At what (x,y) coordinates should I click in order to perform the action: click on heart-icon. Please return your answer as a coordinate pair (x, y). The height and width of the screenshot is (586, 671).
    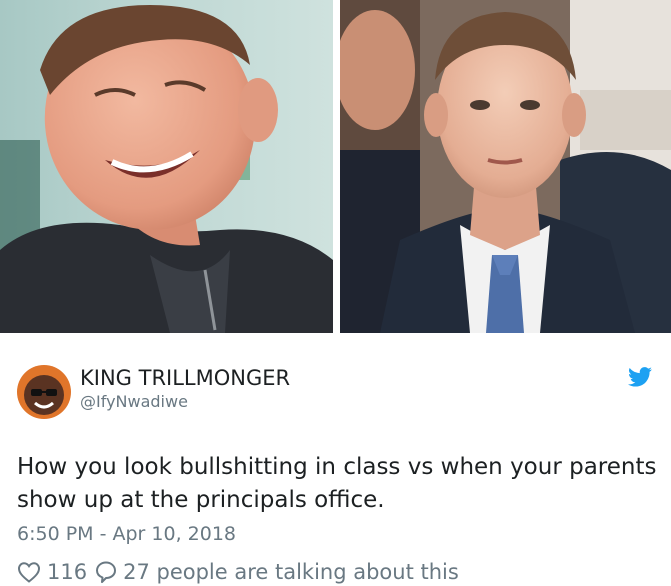
    Looking at the image, I should click on (29, 572).